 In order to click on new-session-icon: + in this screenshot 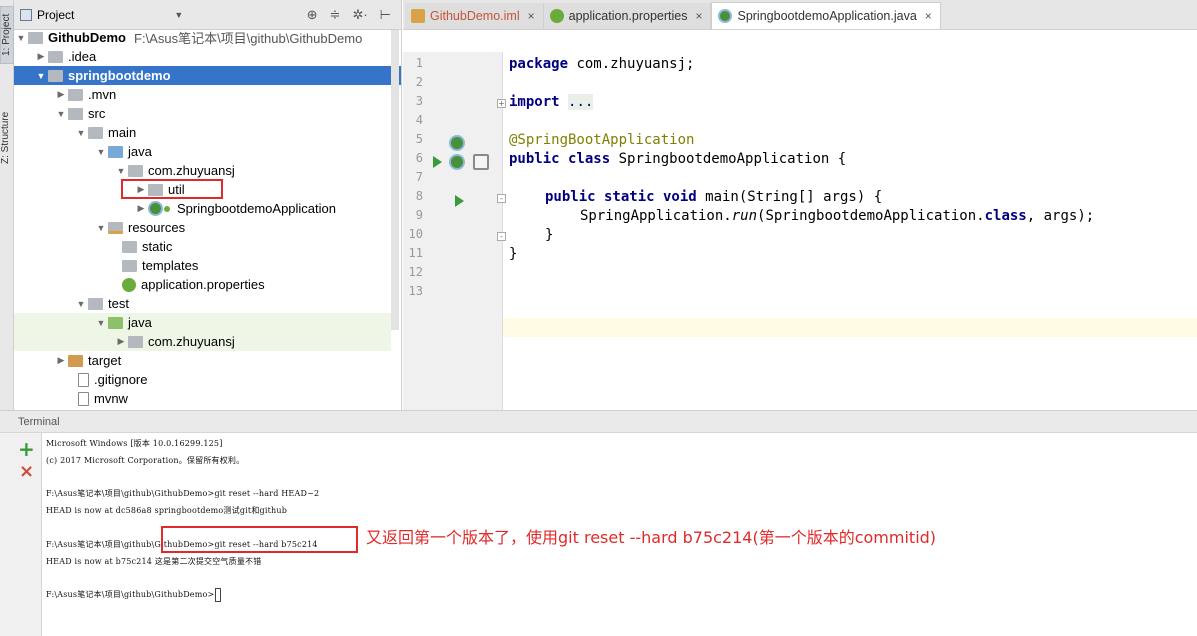, I will do `click(26, 449)`.